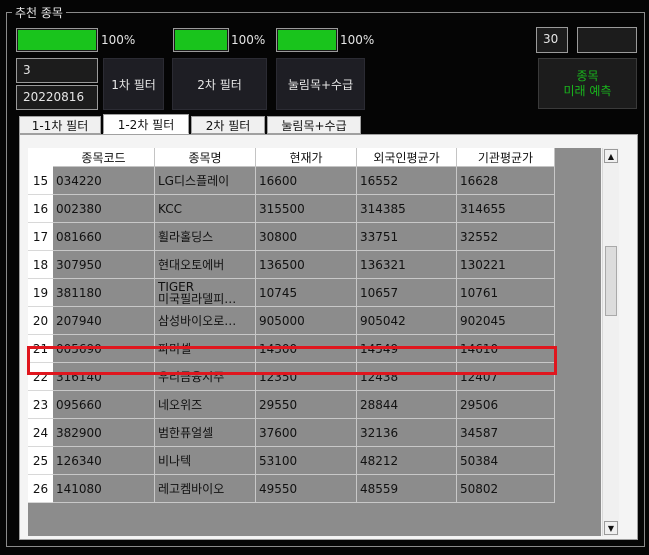  I want to click on days-field: 30, so click(552, 40).